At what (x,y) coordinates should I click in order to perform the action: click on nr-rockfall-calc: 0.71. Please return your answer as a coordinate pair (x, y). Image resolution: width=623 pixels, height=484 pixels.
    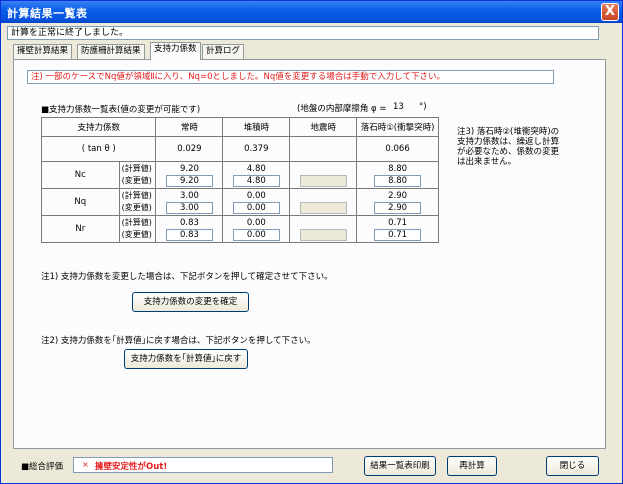
    Looking at the image, I should click on (398, 223).